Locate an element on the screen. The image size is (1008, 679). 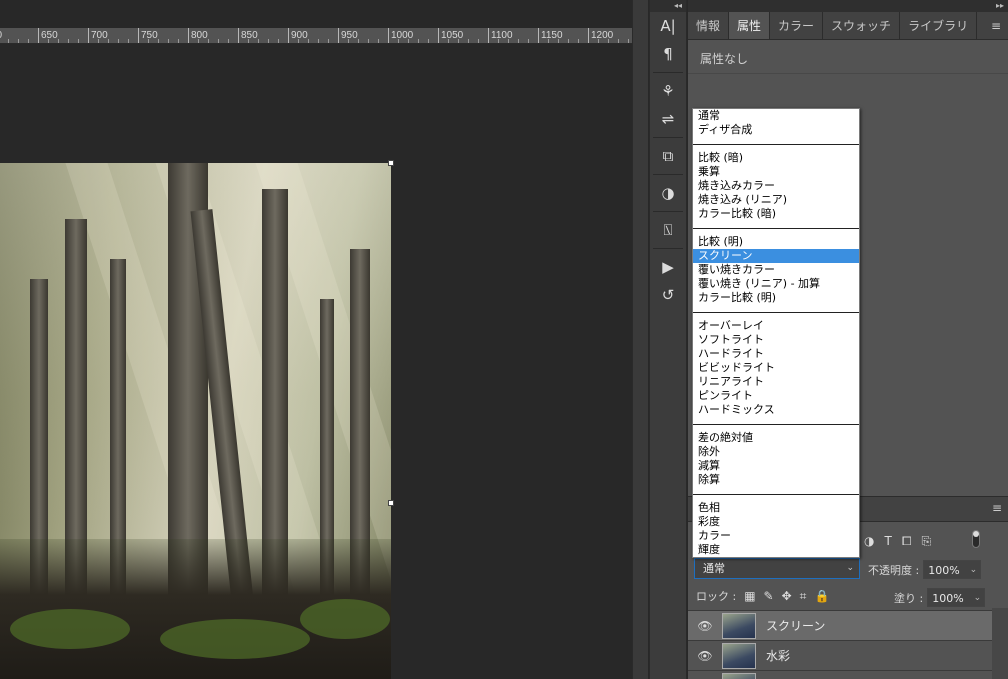
clone-source-icon: ⧉ is located at coordinates (668, 156).